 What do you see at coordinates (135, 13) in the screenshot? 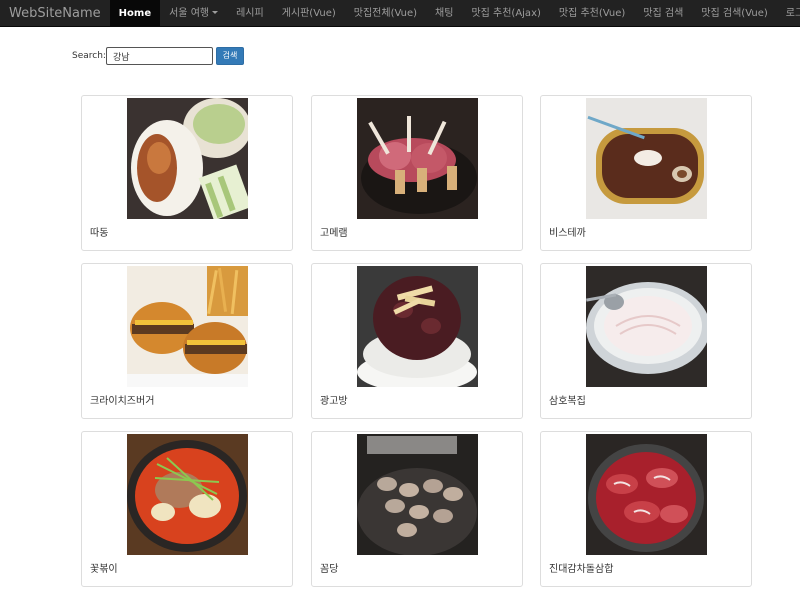
I see `nav-item-home: Home` at bounding box center [135, 13].